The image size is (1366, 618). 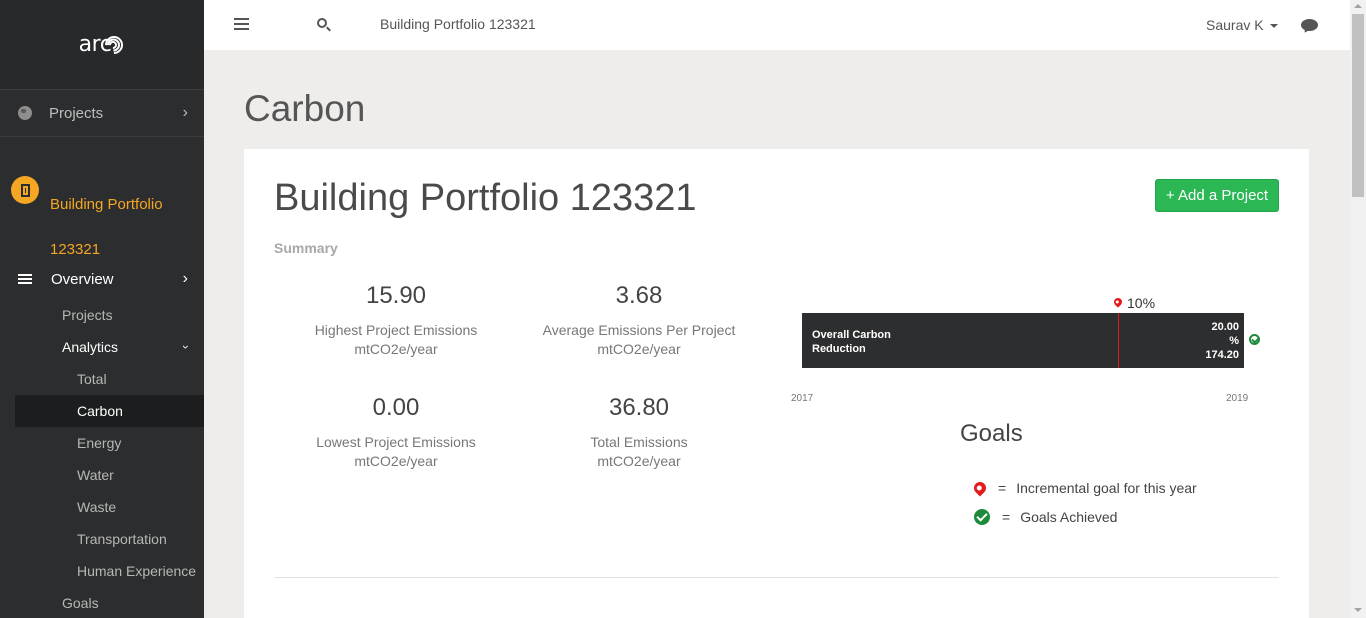 I want to click on sidebar-item-label: Human Experience, so click(x=137, y=571).